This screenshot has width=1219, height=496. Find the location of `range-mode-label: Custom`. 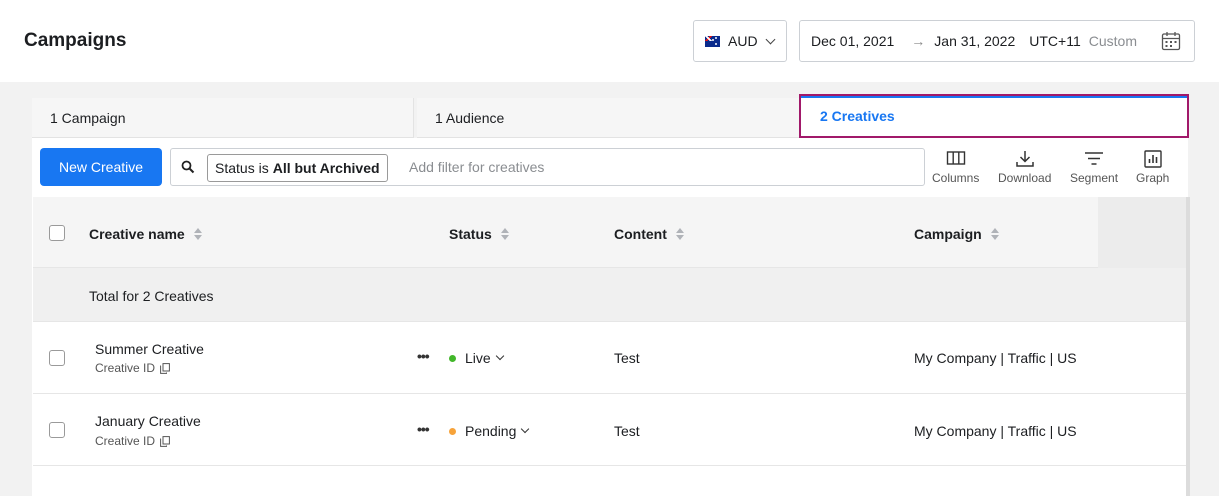

range-mode-label: Custom is located at coordinates (1112, 41).